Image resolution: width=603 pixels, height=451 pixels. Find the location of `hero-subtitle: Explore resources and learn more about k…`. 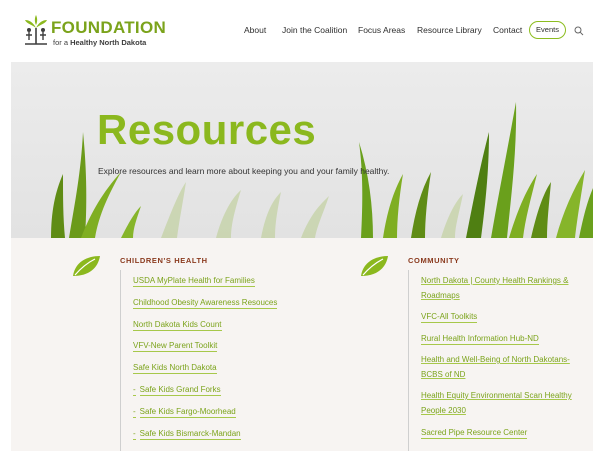

hero-subtitle: Explore resources and learn more about k… is located at coordinates (244, 171).